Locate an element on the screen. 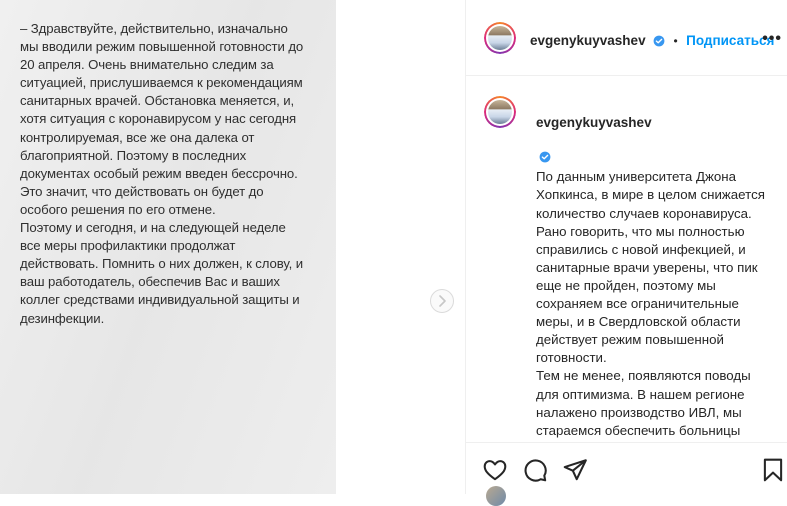 This screenshot has width=787, height=506. more-options-button: ••• is located at coordinates (772, 39).